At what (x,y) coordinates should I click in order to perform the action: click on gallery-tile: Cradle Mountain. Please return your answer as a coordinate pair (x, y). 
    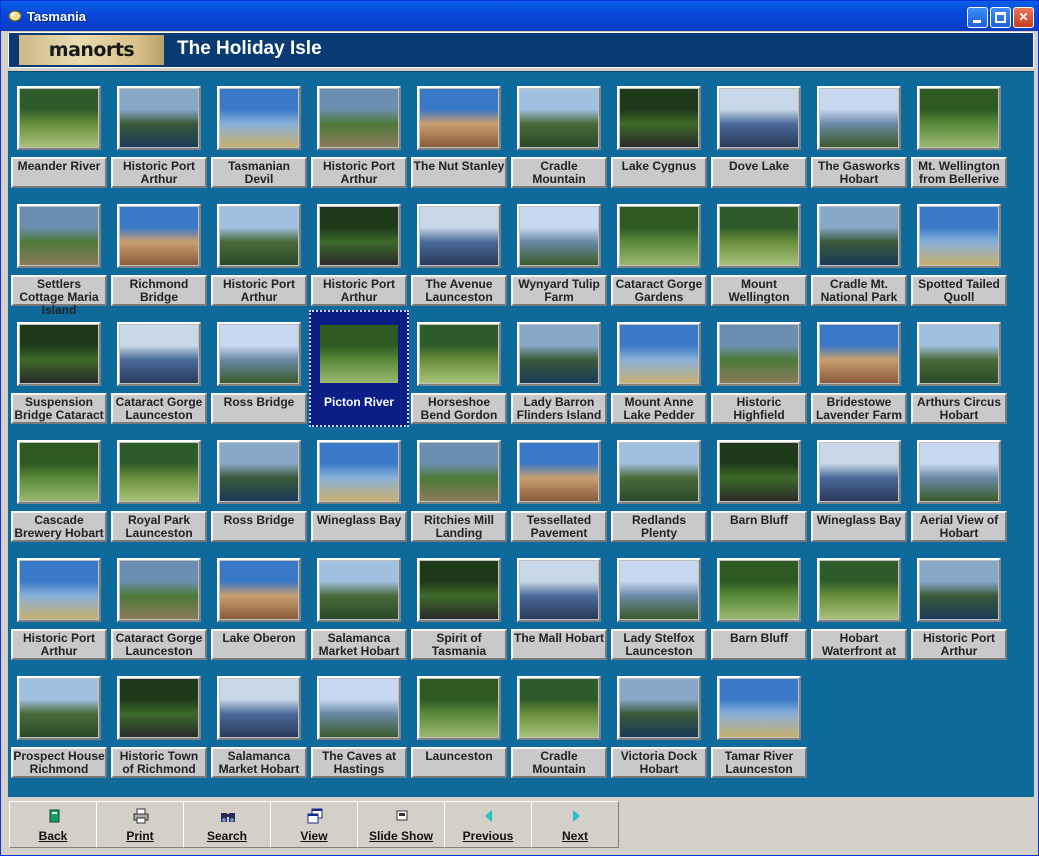
    Looking at the image, I should click on (559, 137).